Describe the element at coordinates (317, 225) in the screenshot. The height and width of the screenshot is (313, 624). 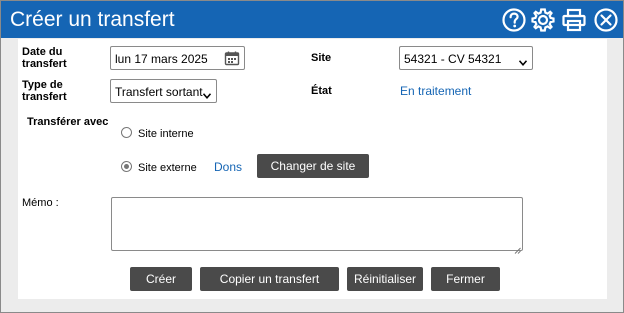
I see `memo-textarea` at that location.